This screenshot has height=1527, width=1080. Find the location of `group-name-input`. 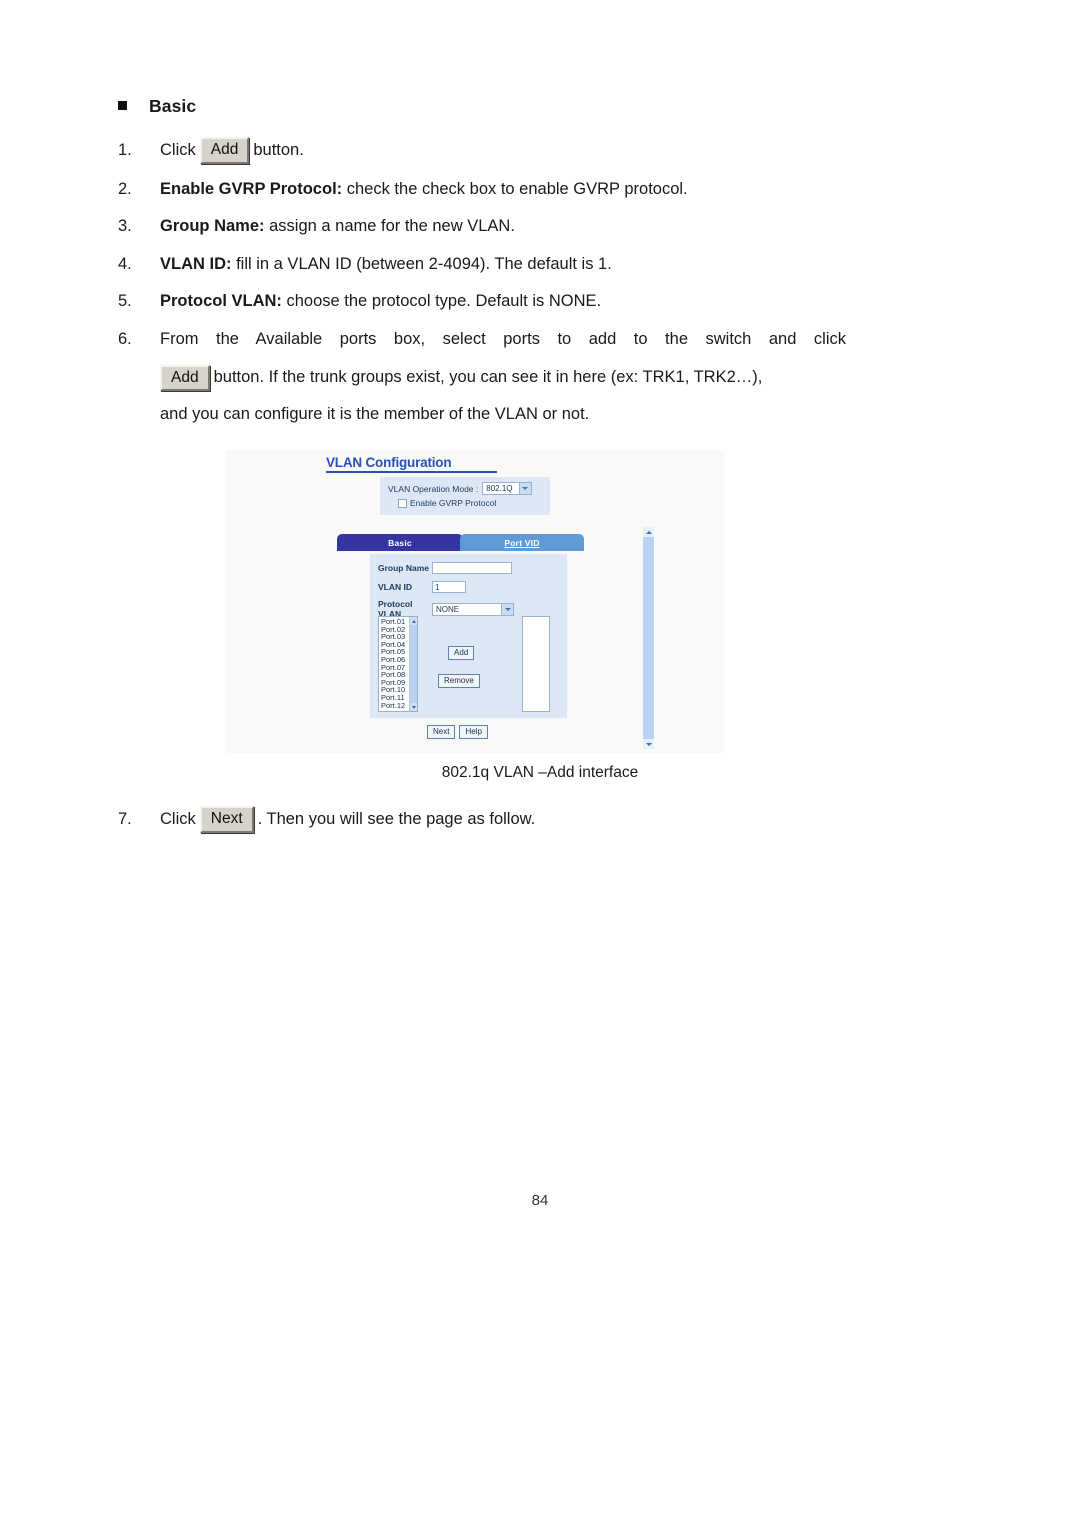

group-name-input is located at coordinates (472, 568).